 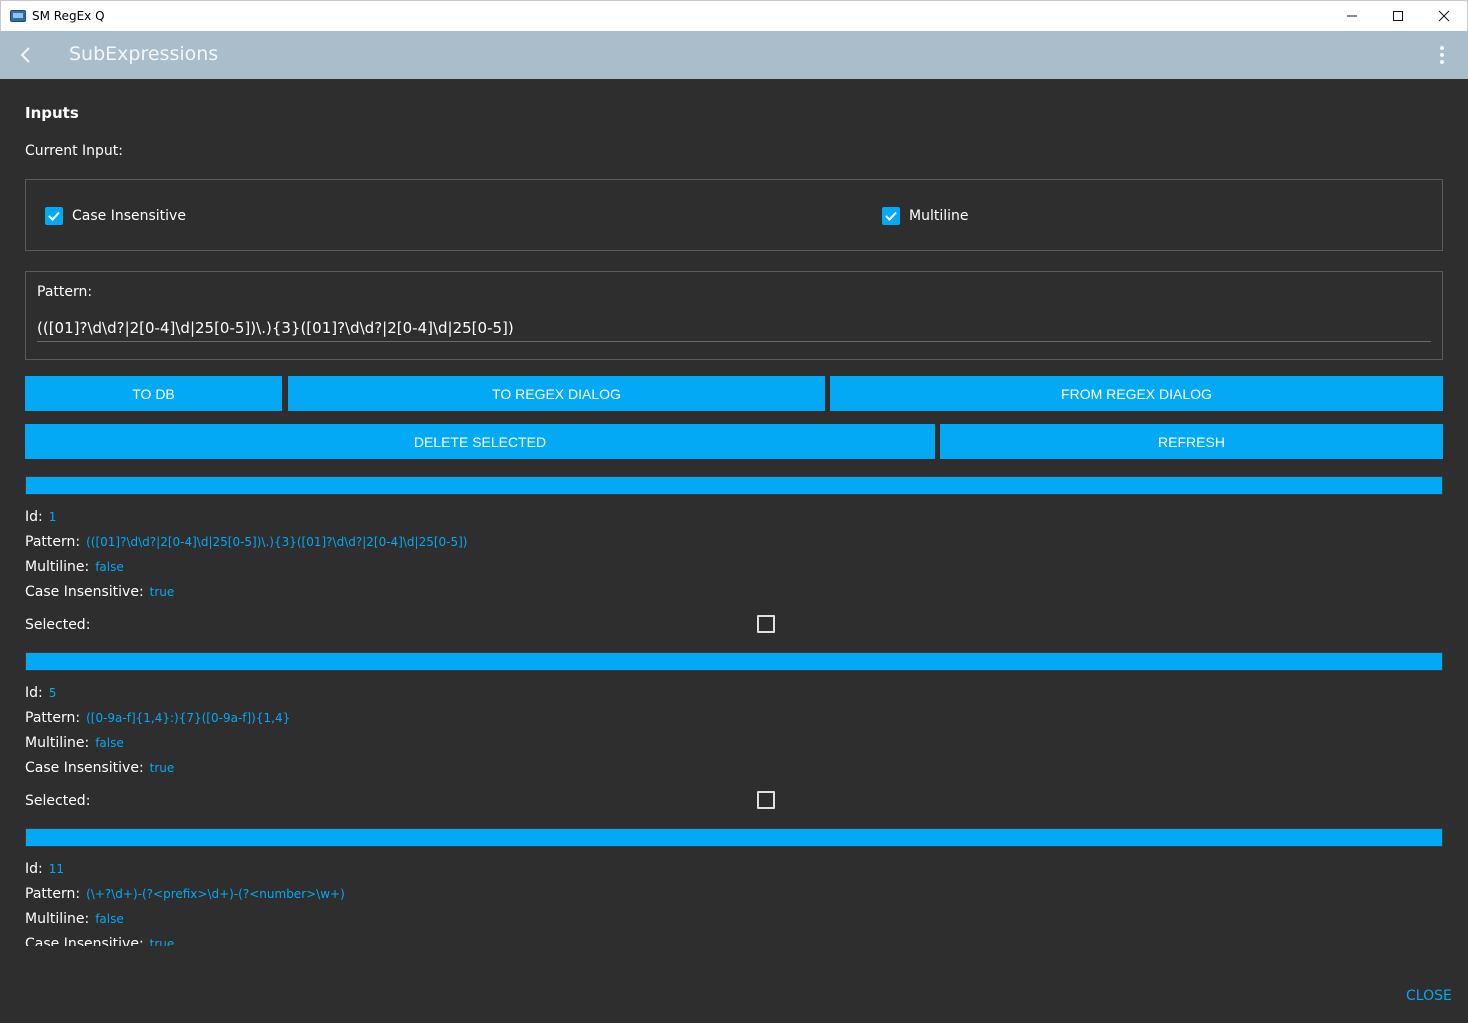 I want to click on window-close-button, so click(x=1444, y=16).